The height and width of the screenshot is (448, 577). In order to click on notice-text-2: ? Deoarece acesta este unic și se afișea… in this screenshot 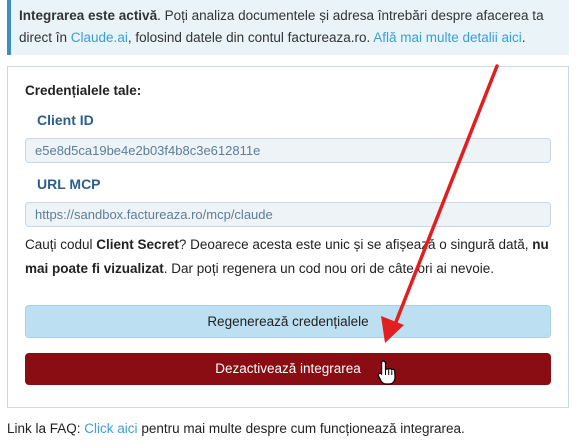, I will do `click(355, 244)`.